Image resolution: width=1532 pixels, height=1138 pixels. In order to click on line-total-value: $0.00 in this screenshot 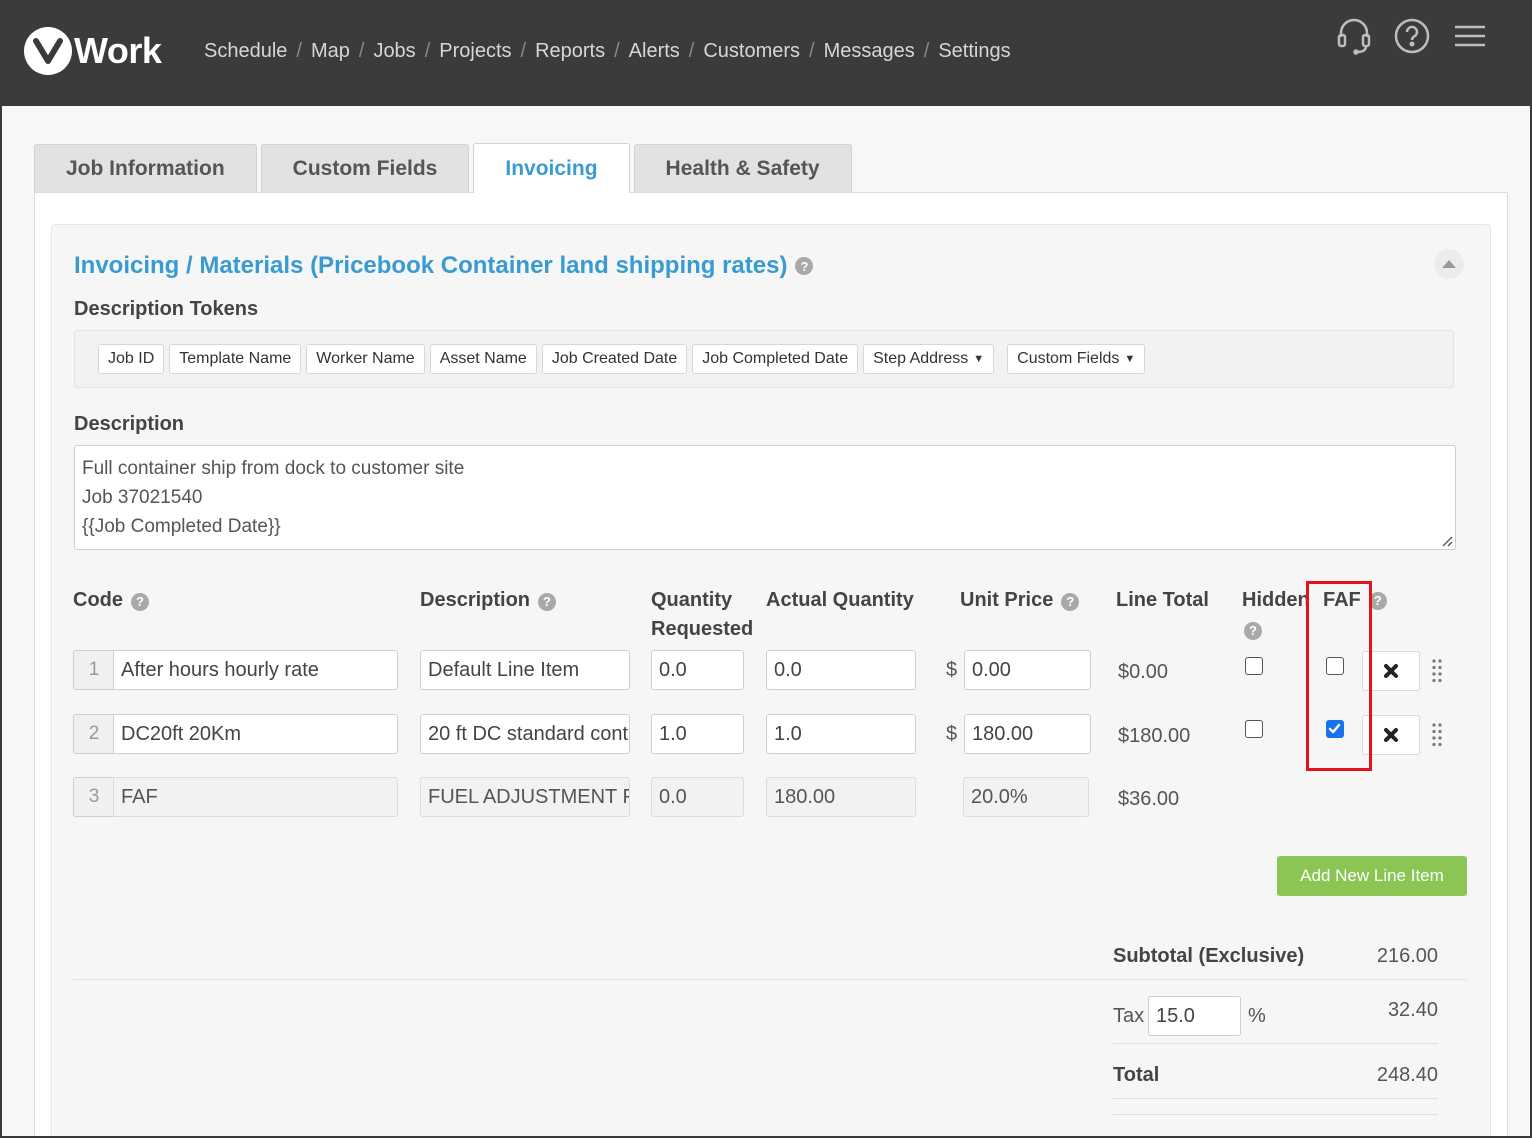, I will do `click(1143, 672)`.